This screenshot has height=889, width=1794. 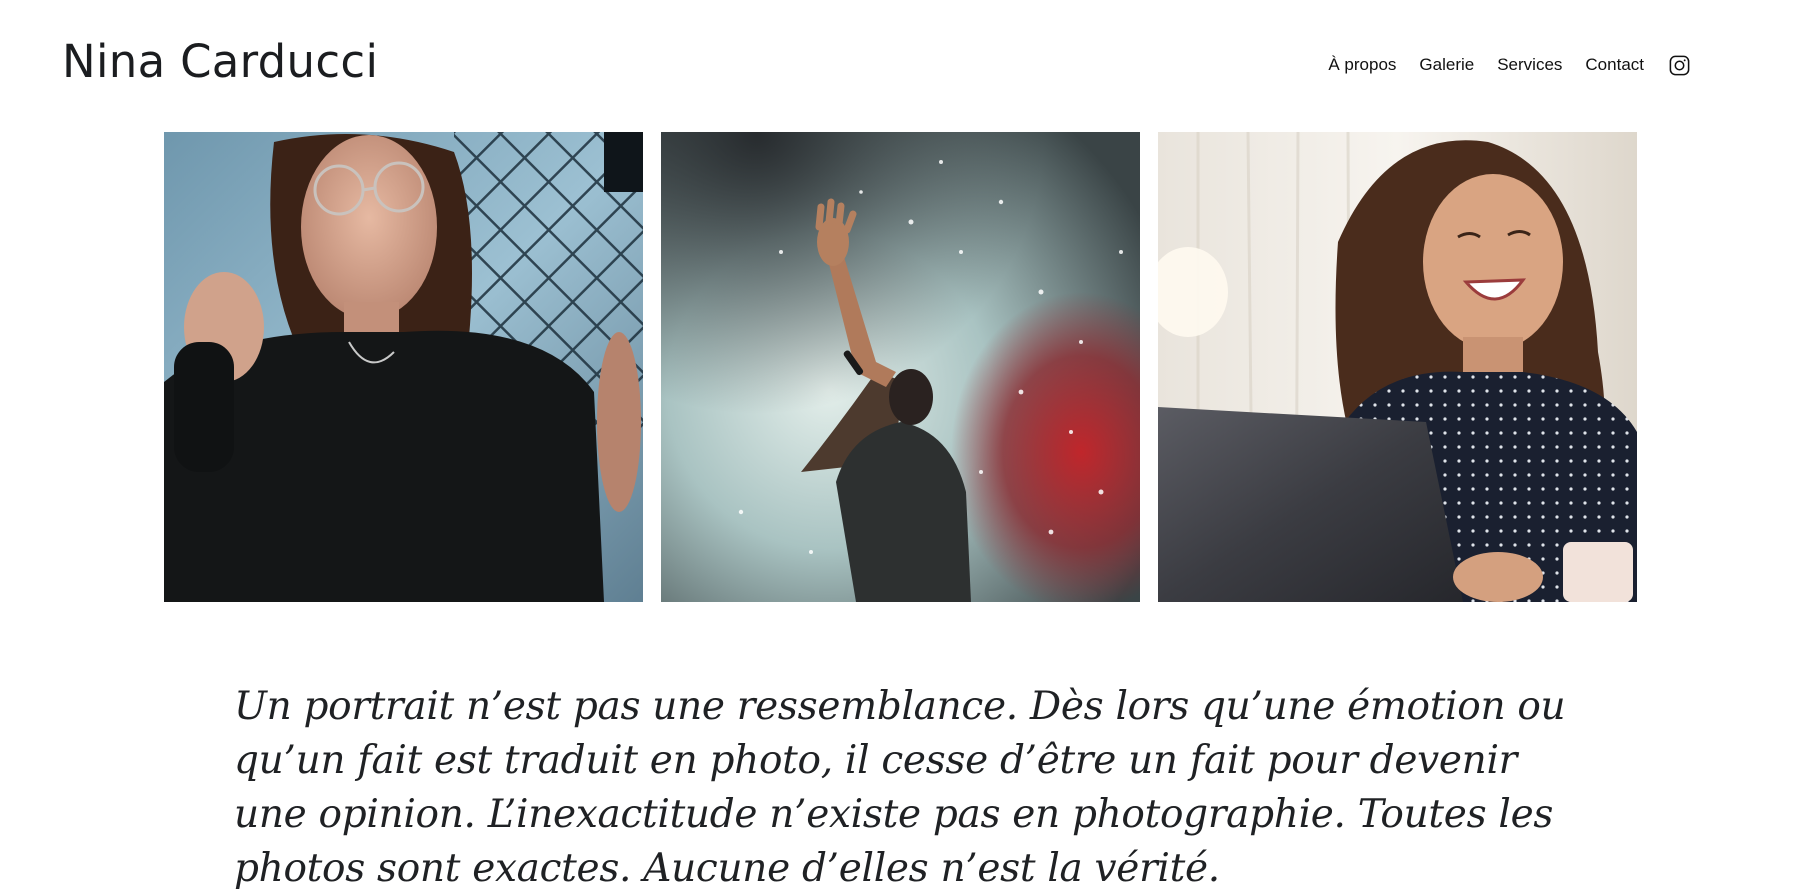 I want to click on site-title: Nina Carducci, so click(x=220, y=62).